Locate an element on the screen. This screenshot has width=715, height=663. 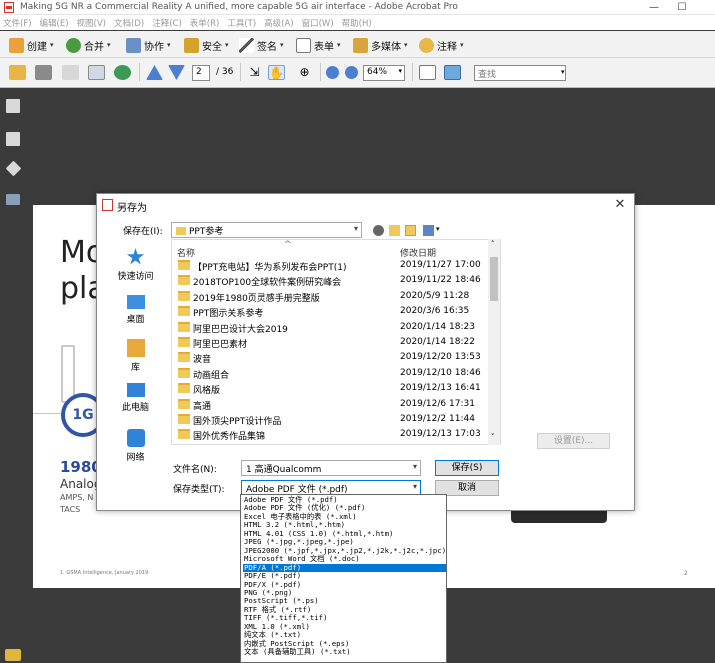
create-label: 创建 is located at coordinates (37, 47).